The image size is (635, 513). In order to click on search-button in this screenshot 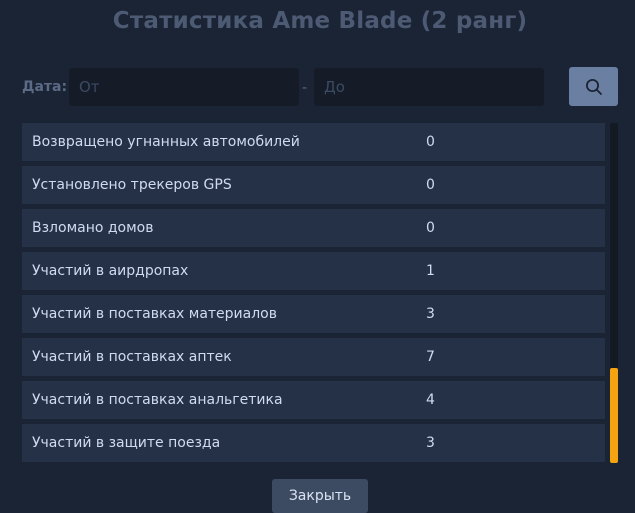, I will do `click(593, 86)`.